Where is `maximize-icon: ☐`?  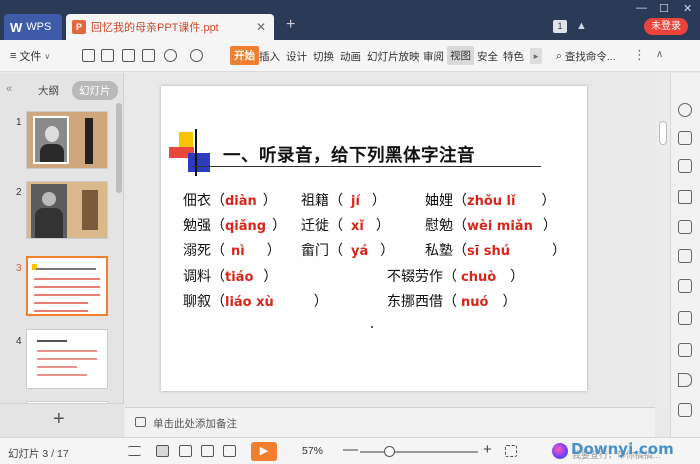
maximize-icon: ☐ is located at coordinates (664, 8).